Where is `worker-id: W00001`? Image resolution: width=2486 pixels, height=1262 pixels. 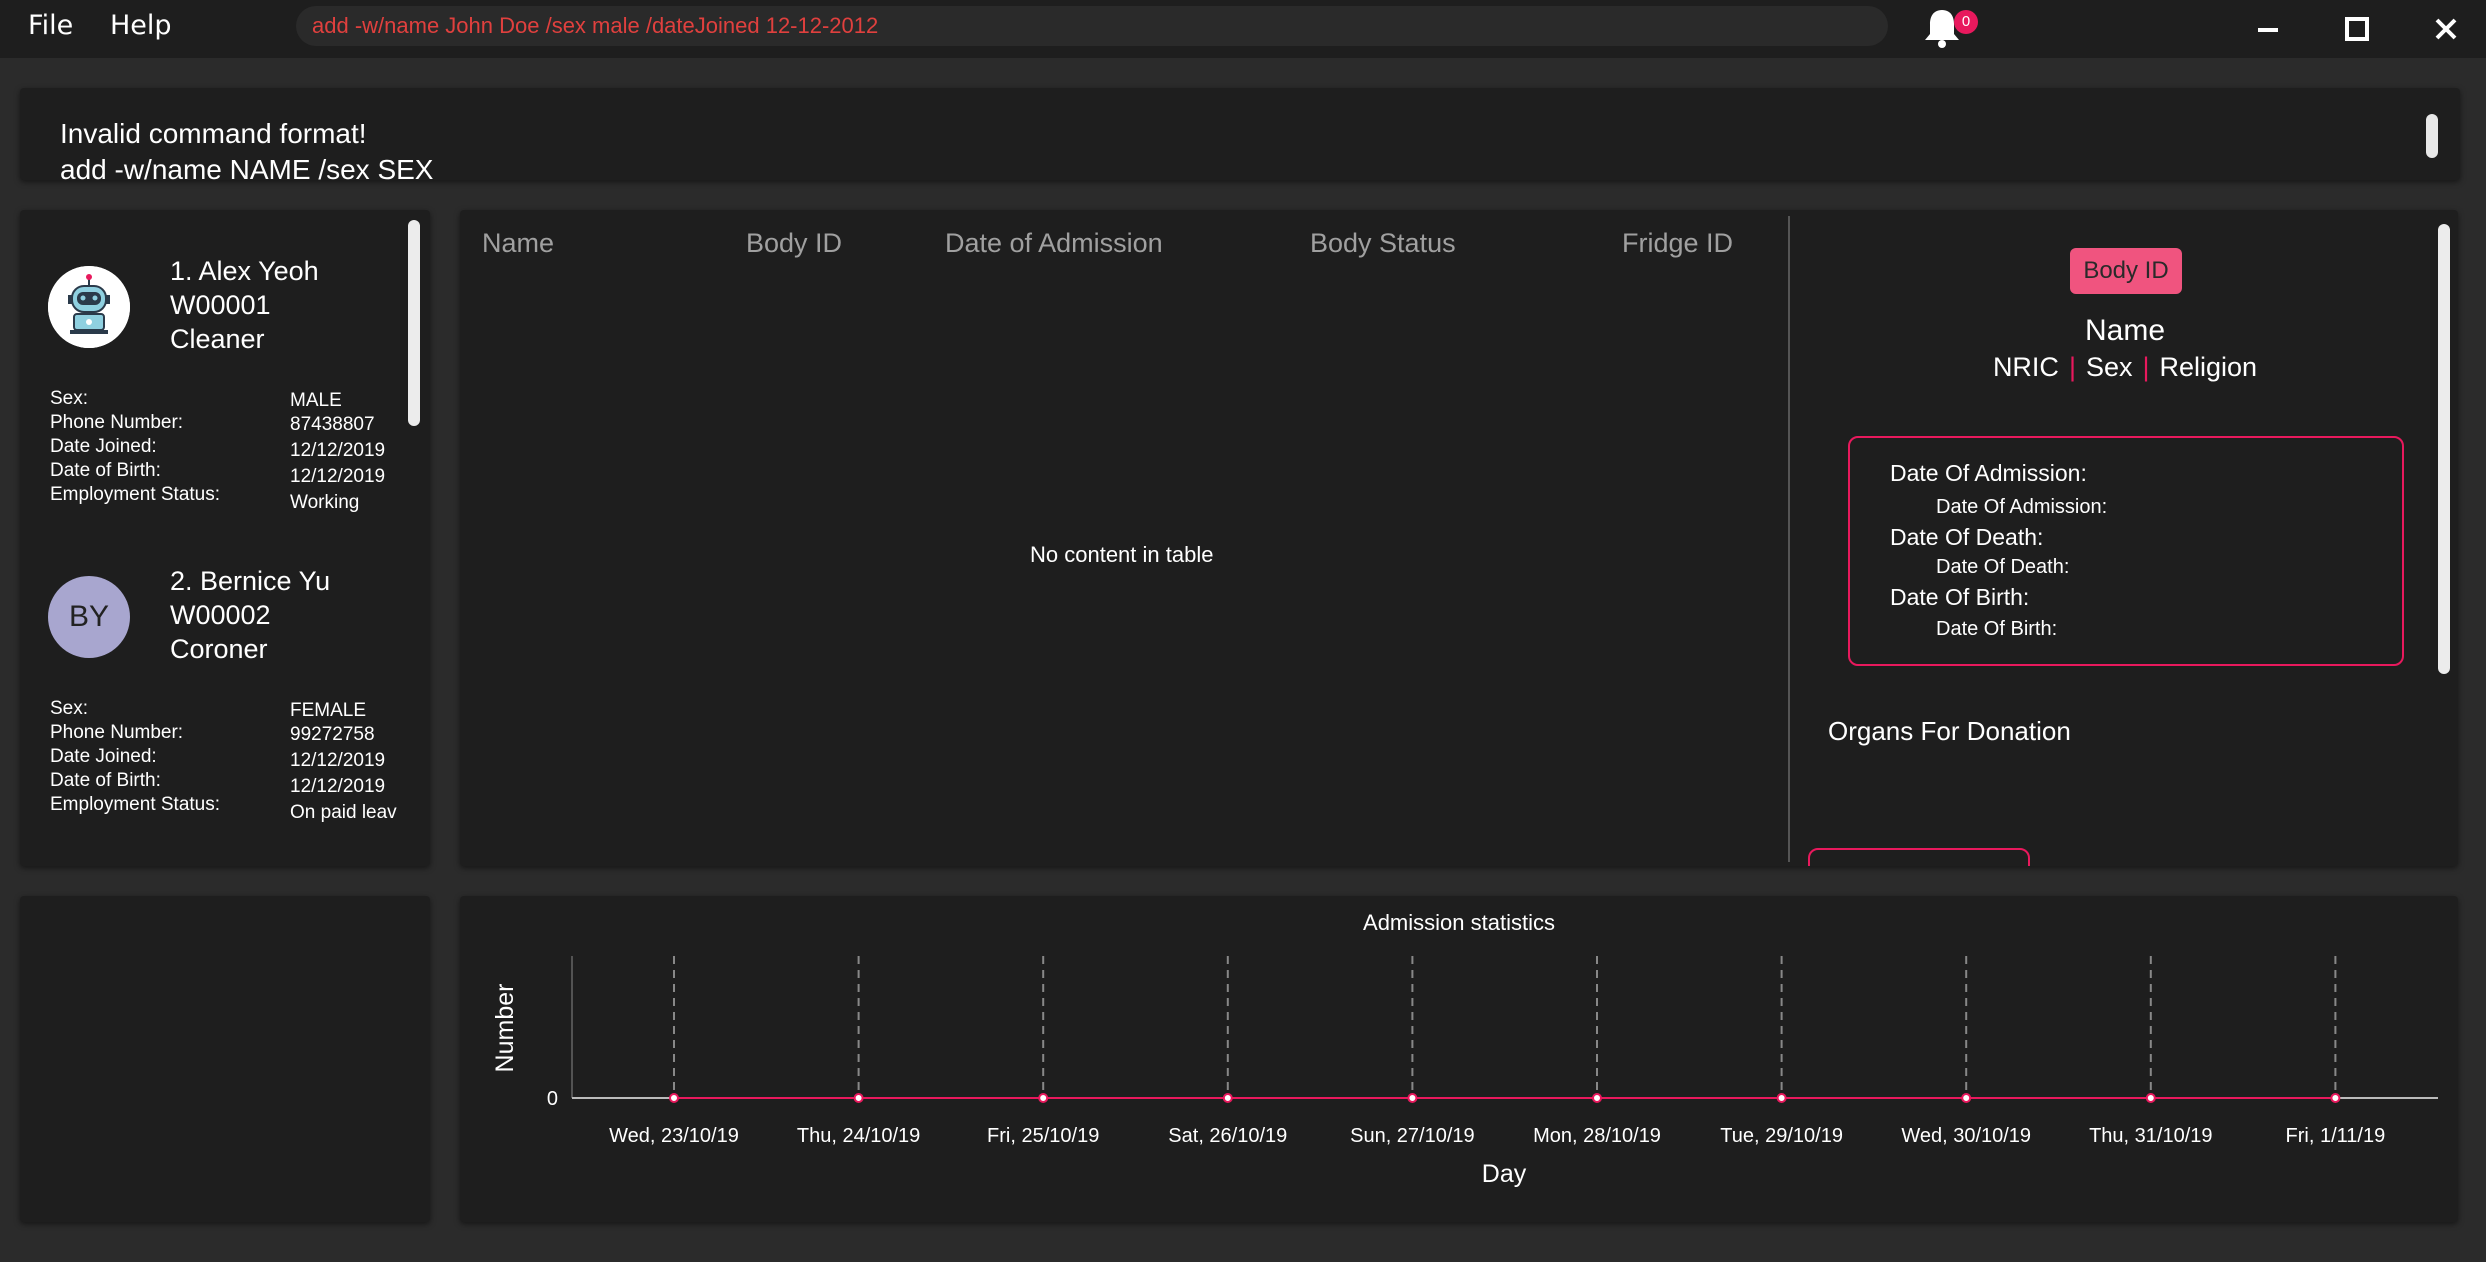 worker-id: W00001 is located at coordinates (220, 305).